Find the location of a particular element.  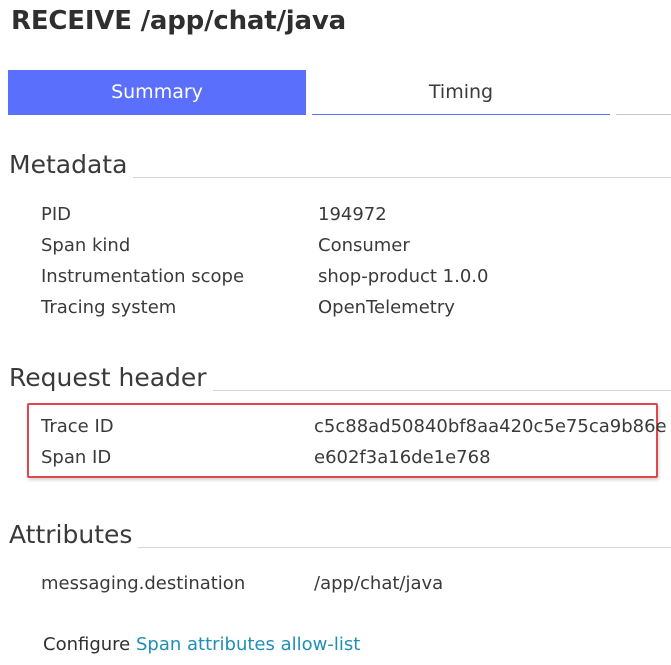

request-header-value: c5c88ad50840bf8aa420c5e75ca9b86e is located at coordinates (490, 426).